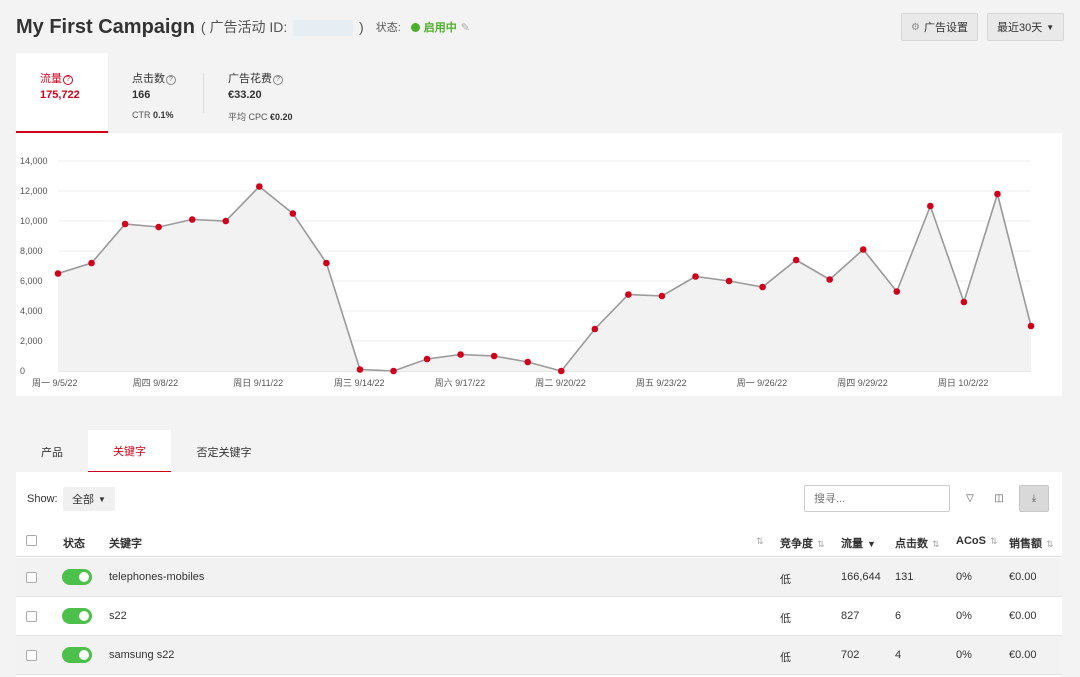  I want to click on y-tick-label: 2,000, so click(31, 341).